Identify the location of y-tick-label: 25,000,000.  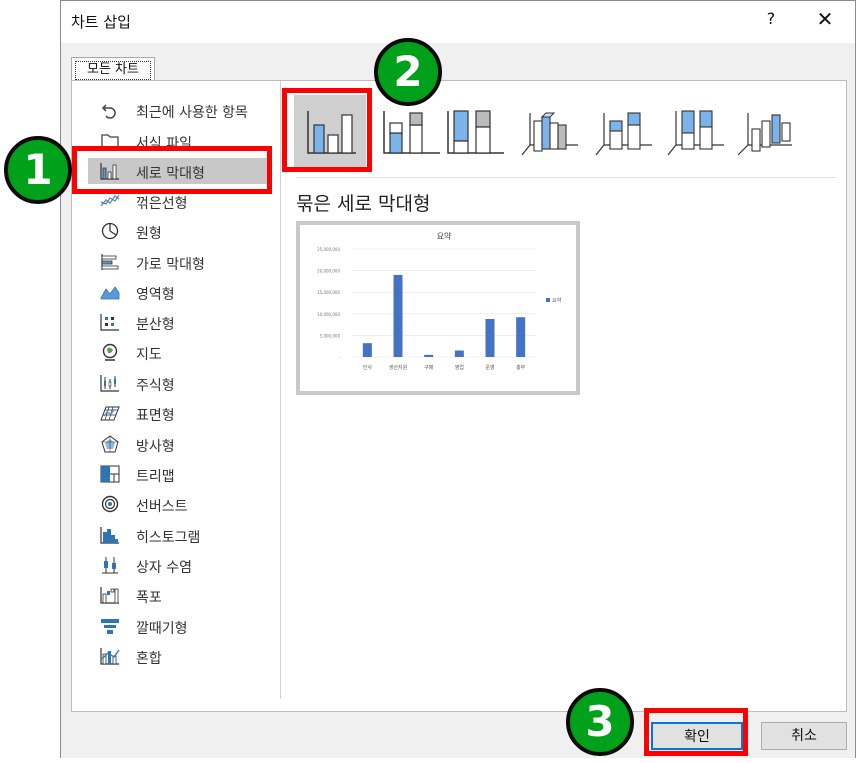
(328, 249).